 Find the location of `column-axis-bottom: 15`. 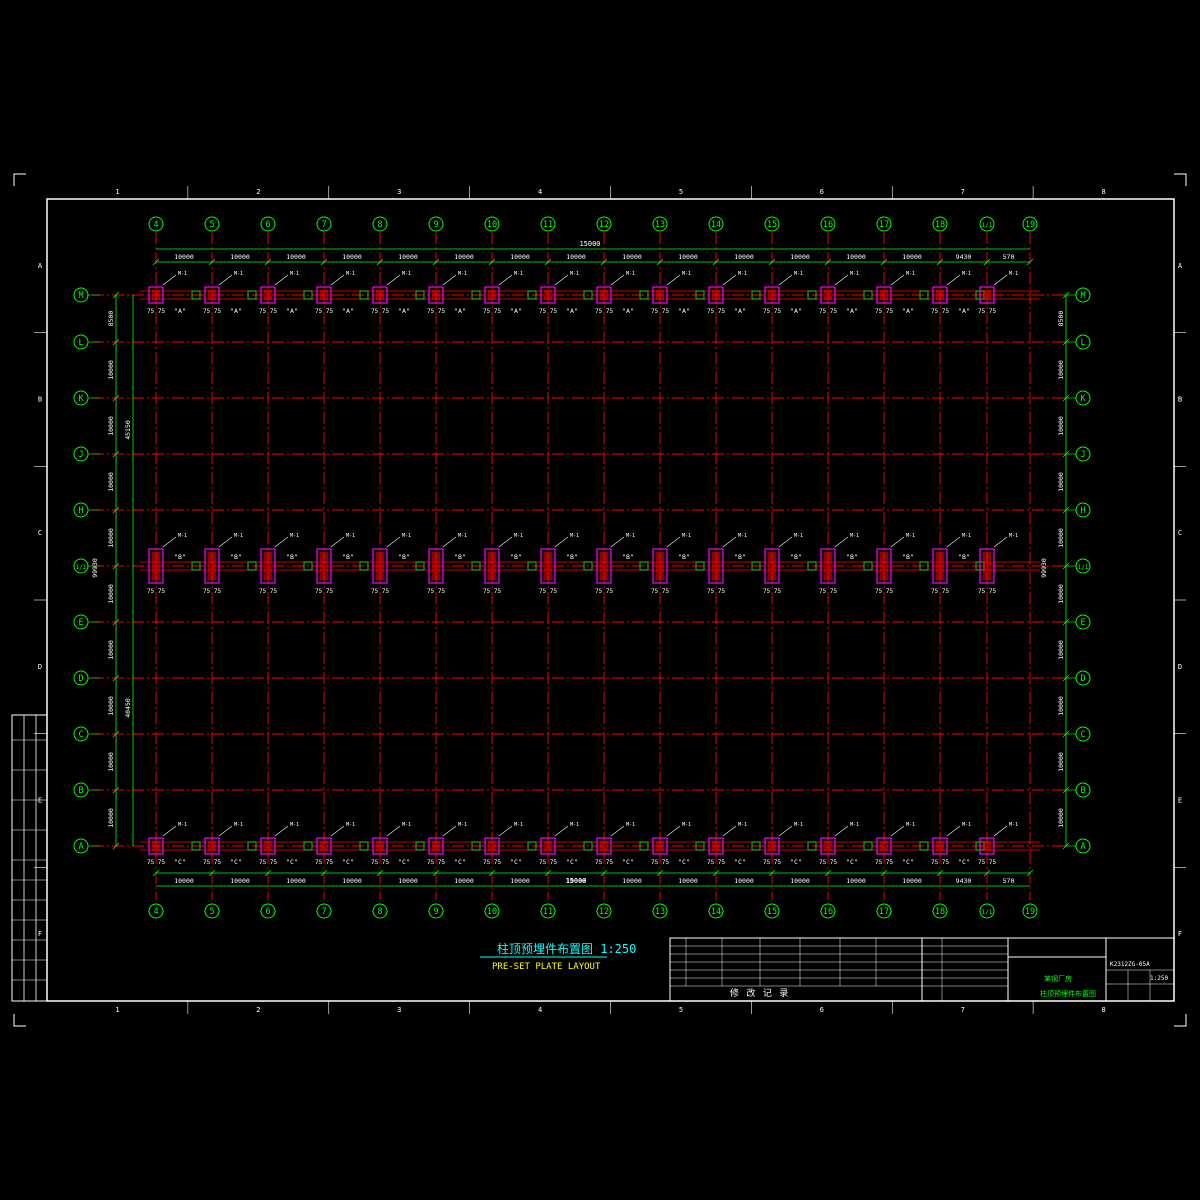

column-axis-bottom: 15 is located at coordinates (772, 912).